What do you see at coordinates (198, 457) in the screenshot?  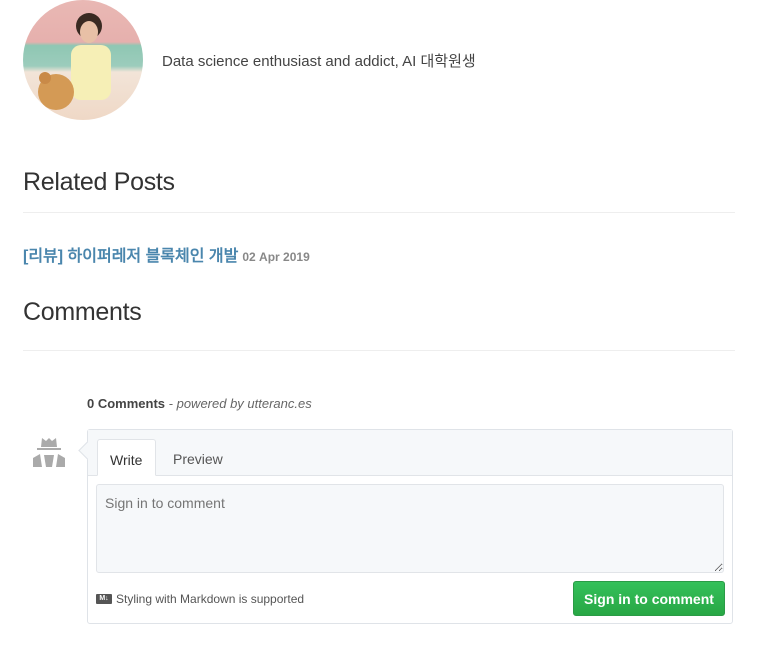 I see `tab-preview: Preview` at bounding box center [198, 457].